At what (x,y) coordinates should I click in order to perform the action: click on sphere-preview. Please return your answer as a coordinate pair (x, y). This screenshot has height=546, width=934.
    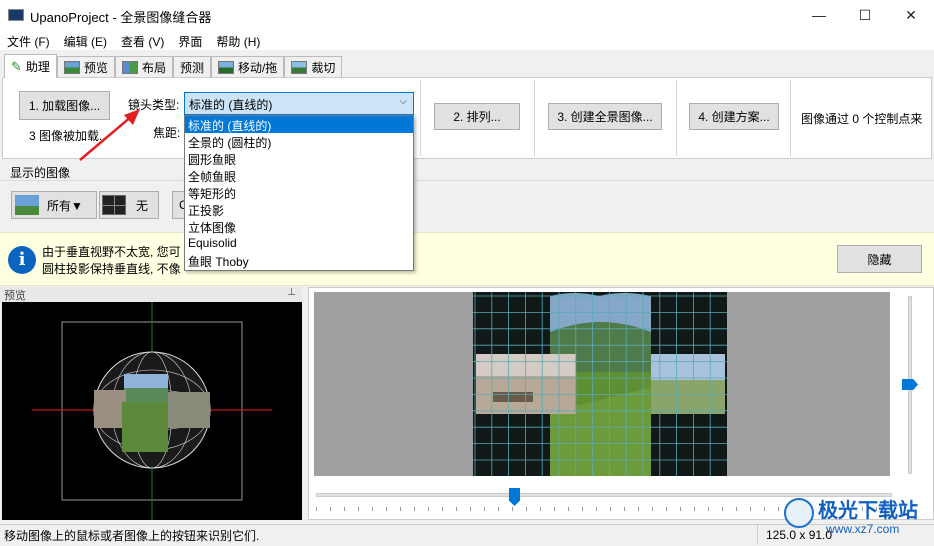
    Looking at the image, I should click on (152, 411).